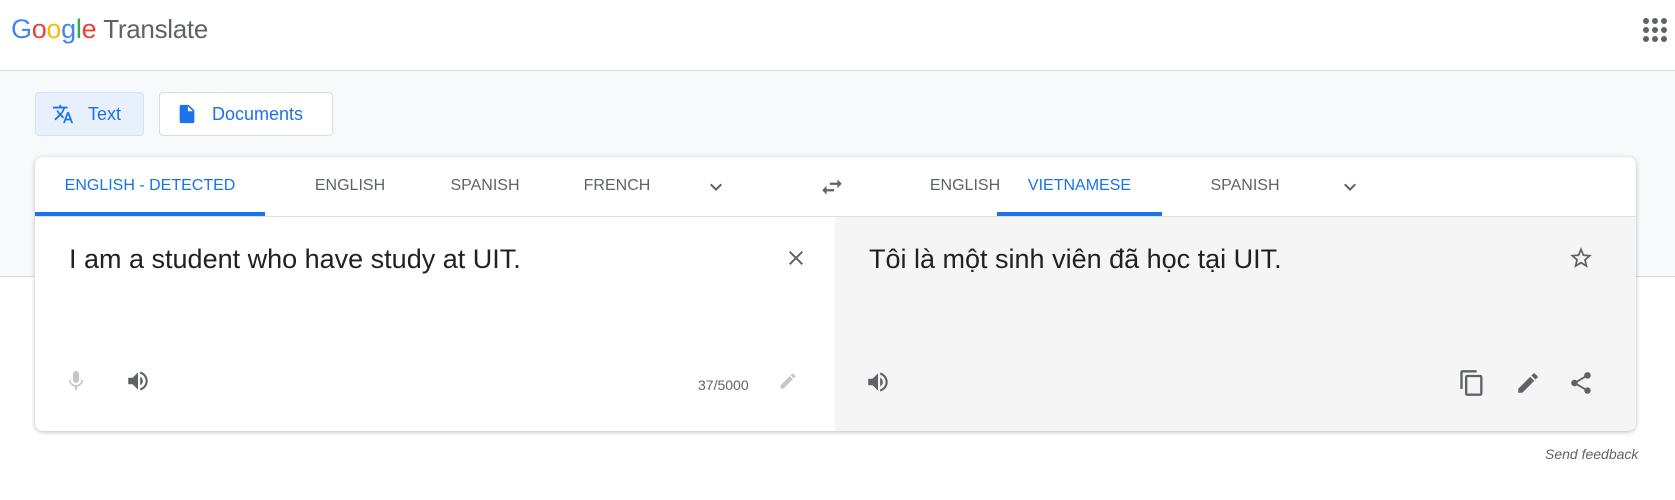 This screenshot has height=500, width=1675. I want to click on tab-target-vietnamese: VIETNAMESE, so click(1079, 186).